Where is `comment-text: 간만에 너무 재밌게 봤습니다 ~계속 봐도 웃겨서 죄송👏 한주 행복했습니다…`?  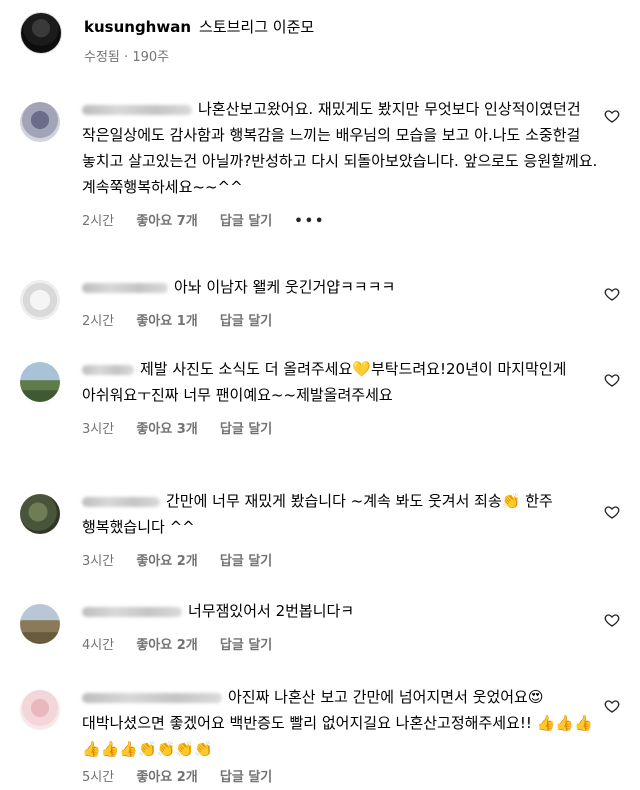
comment-text: 간만에 너무 재밌게 봤습니다 ~계속 봐도 웃겨서 죄송👏 한주 행복했습니다… is located at coordinates (317, 514).